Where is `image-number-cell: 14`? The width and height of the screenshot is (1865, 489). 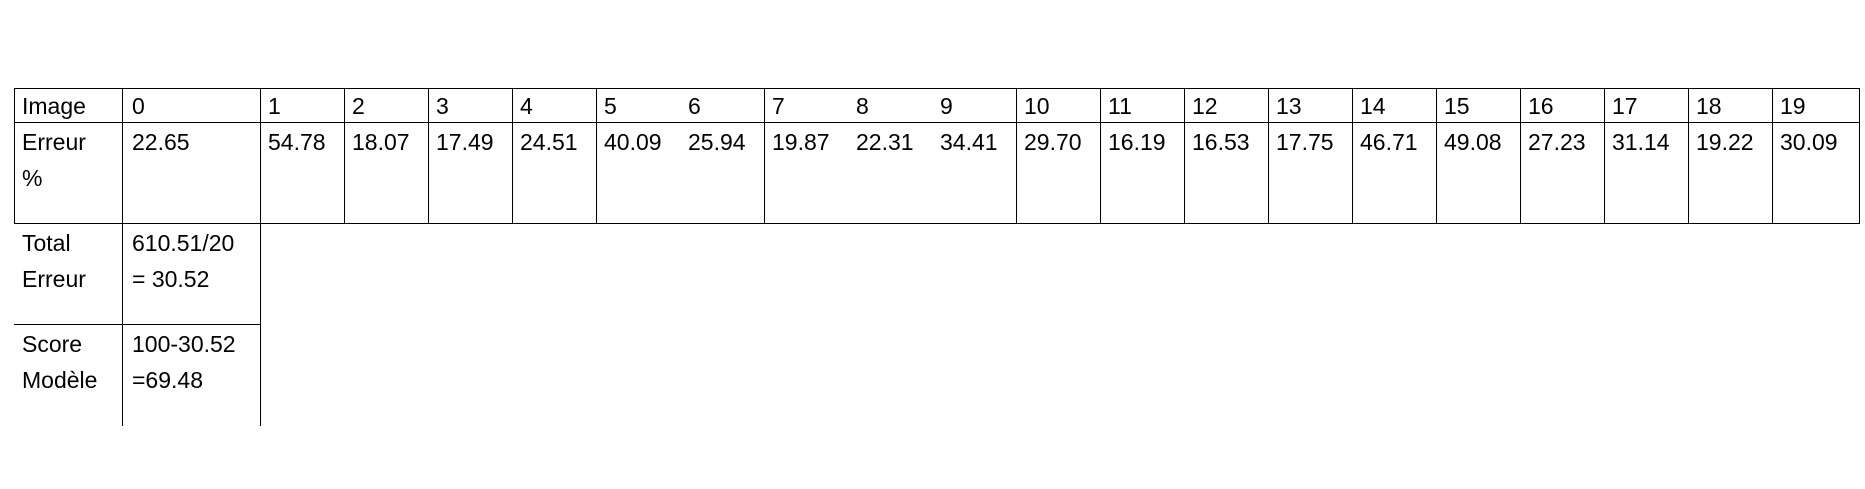 image-number-cell: 14 is located at coordinates (1373, 106).